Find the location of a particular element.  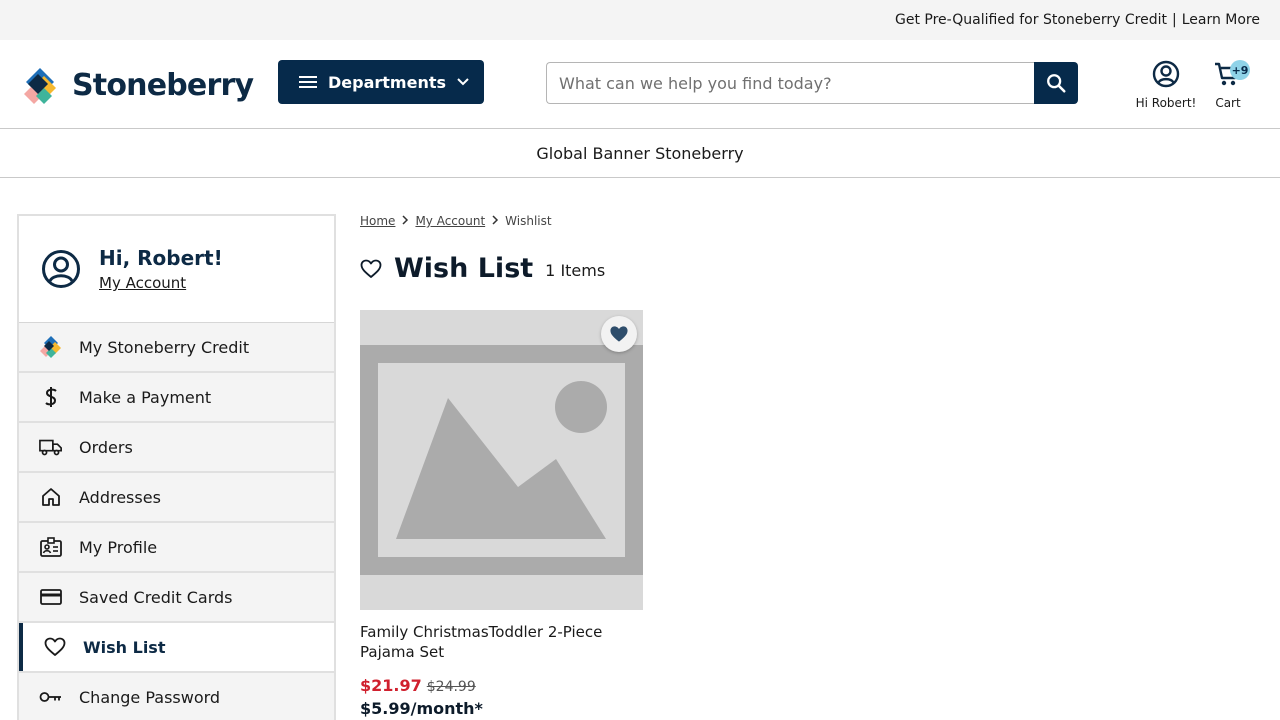

hamburger-menu-icon is located at coordinates (308, 82).